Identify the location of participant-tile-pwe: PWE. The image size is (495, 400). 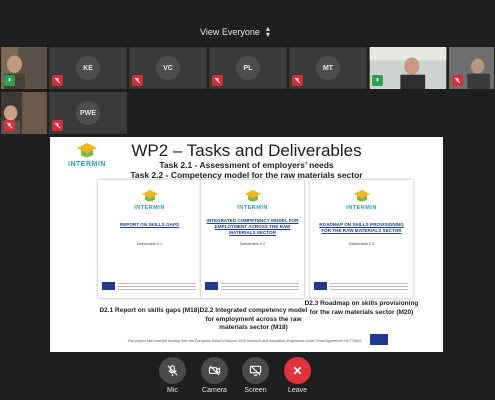
(88, 113).